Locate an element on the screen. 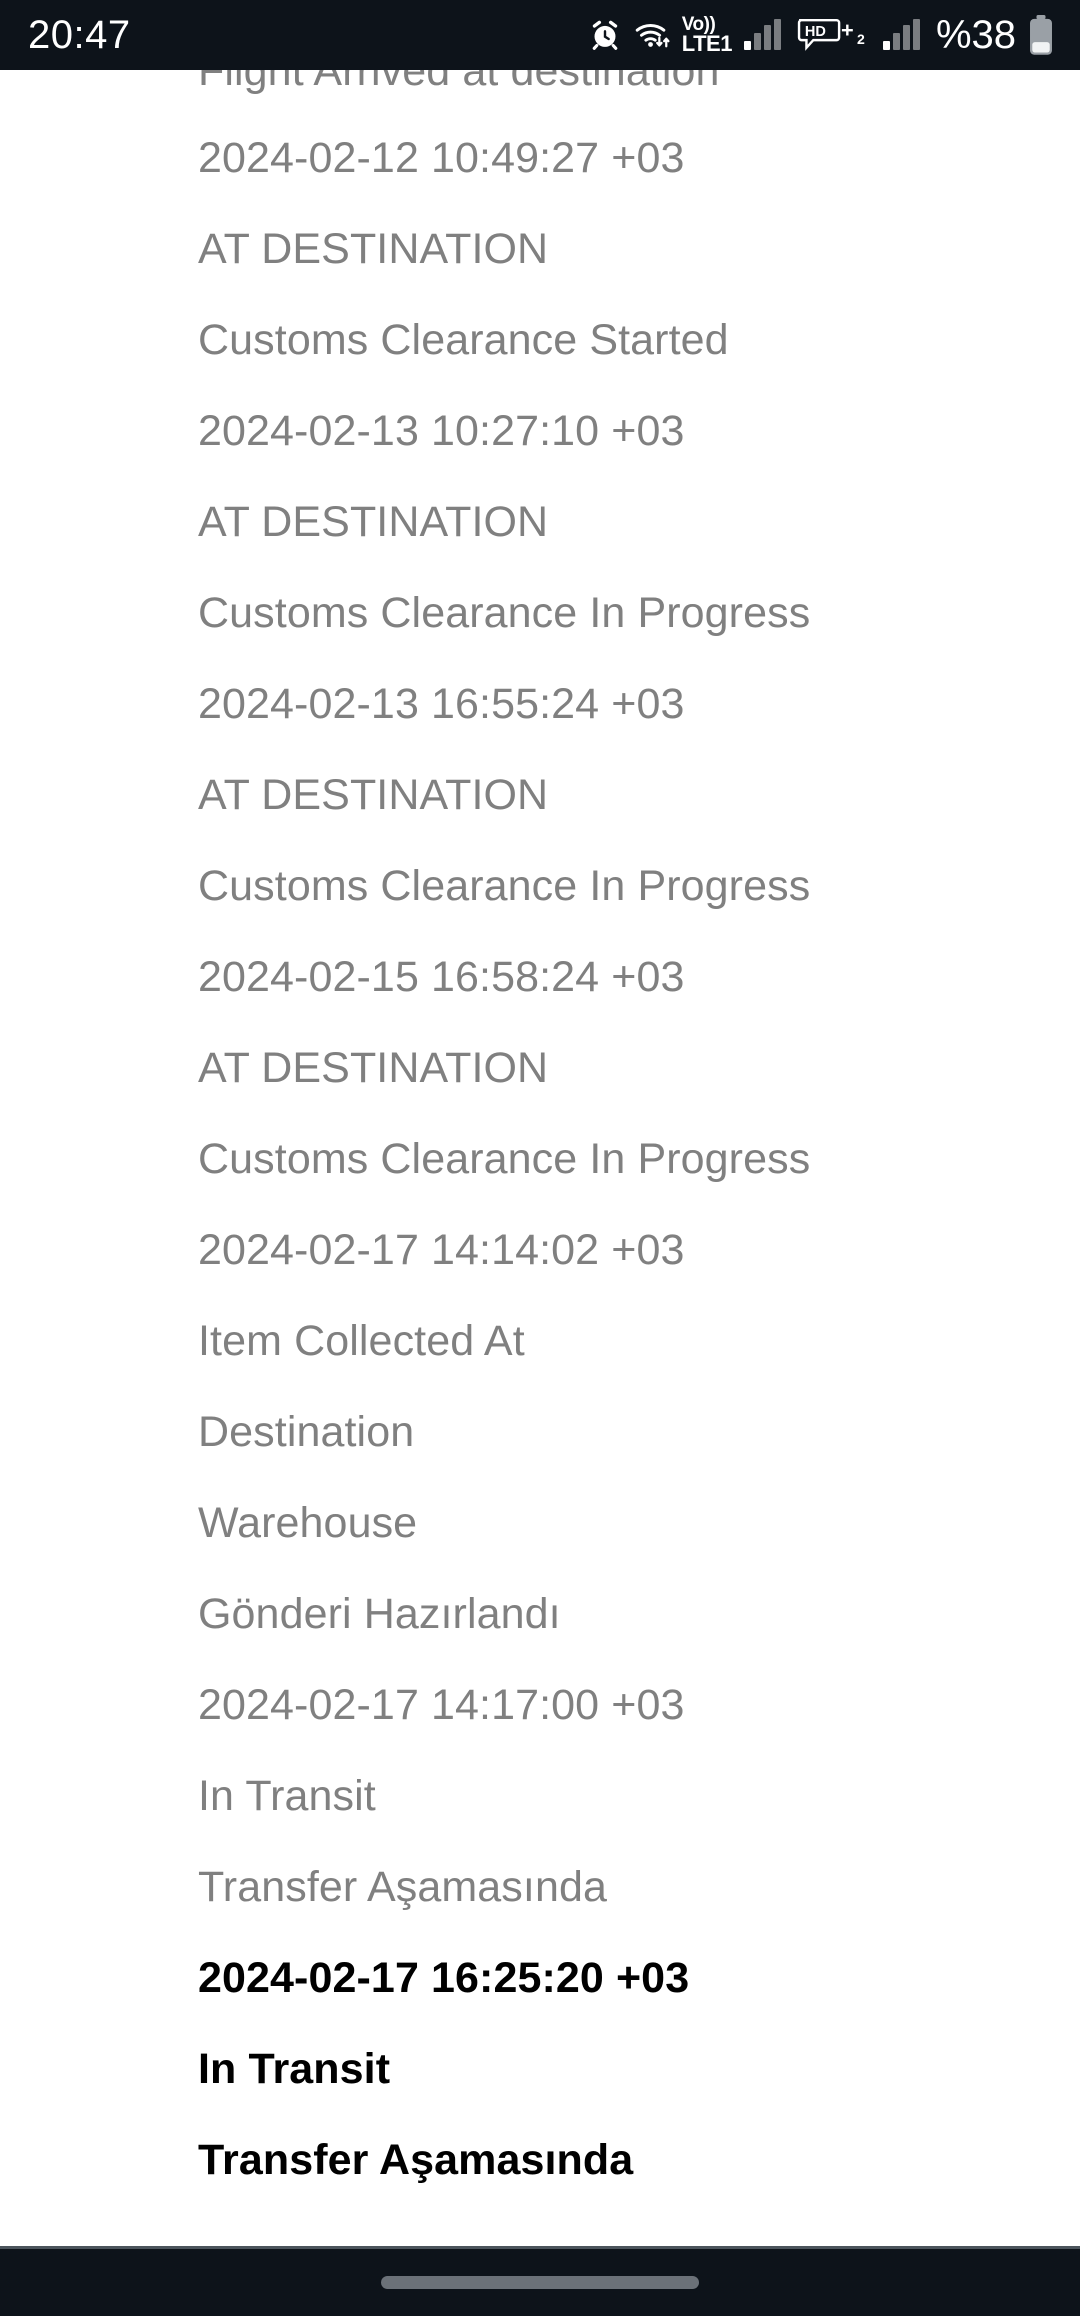  svg-text: 2 is located at coordinates (861, 39).